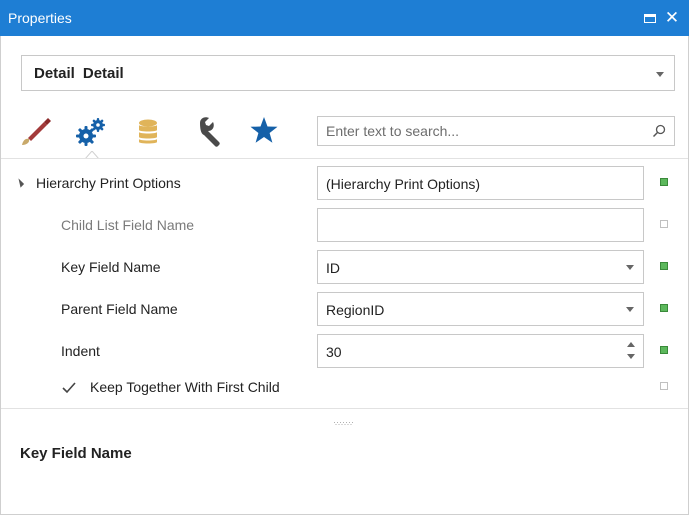 The width and height of the screenshot is (689, 515). Describe the element at coordinates (185, 387) in the screenshot. I see `property-label: Keep Together With First Child` at that location.